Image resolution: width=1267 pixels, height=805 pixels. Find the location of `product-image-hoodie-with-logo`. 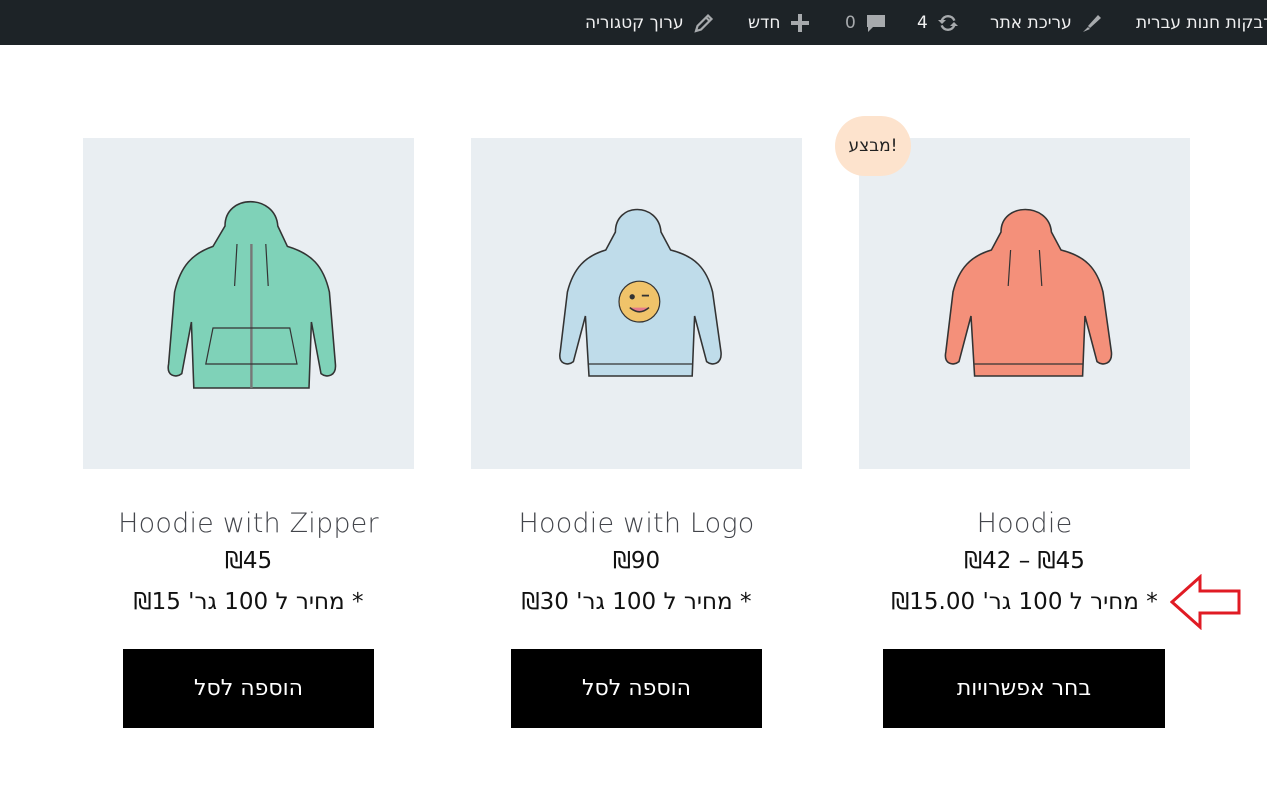

product-image-hoodie-with-logo is located at coordinates (636, 303).